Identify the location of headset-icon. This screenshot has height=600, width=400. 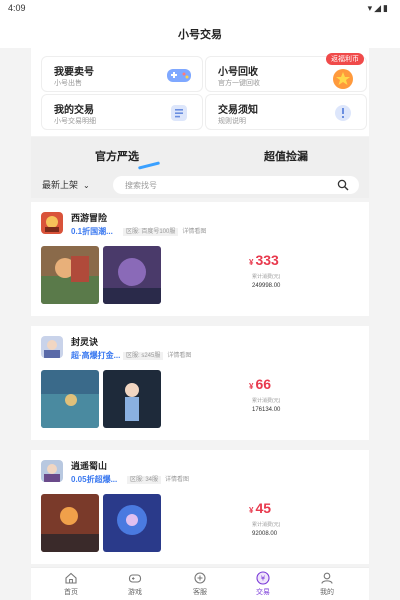
(200, 578).